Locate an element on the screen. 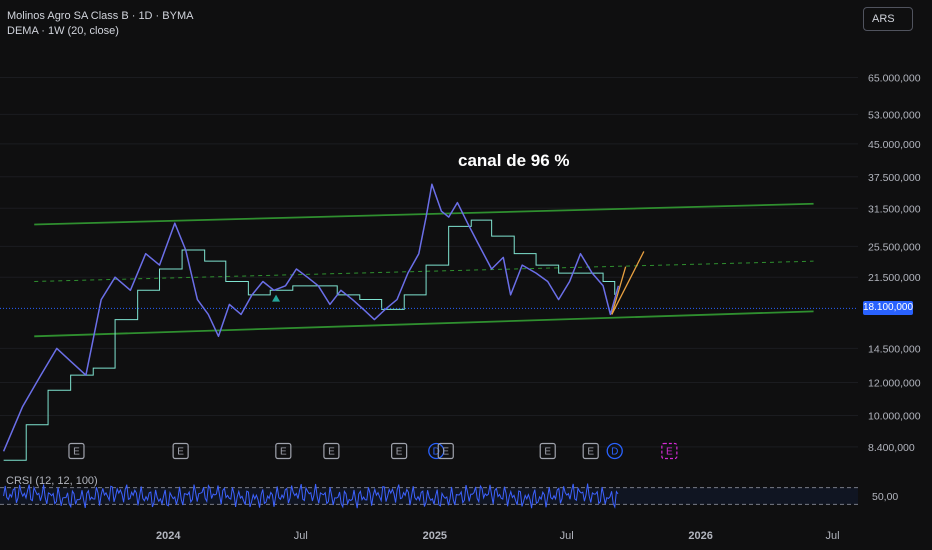 The image size is (932, 550). y-tick-label: 65.000,000 is located at coordinates (894, 78).